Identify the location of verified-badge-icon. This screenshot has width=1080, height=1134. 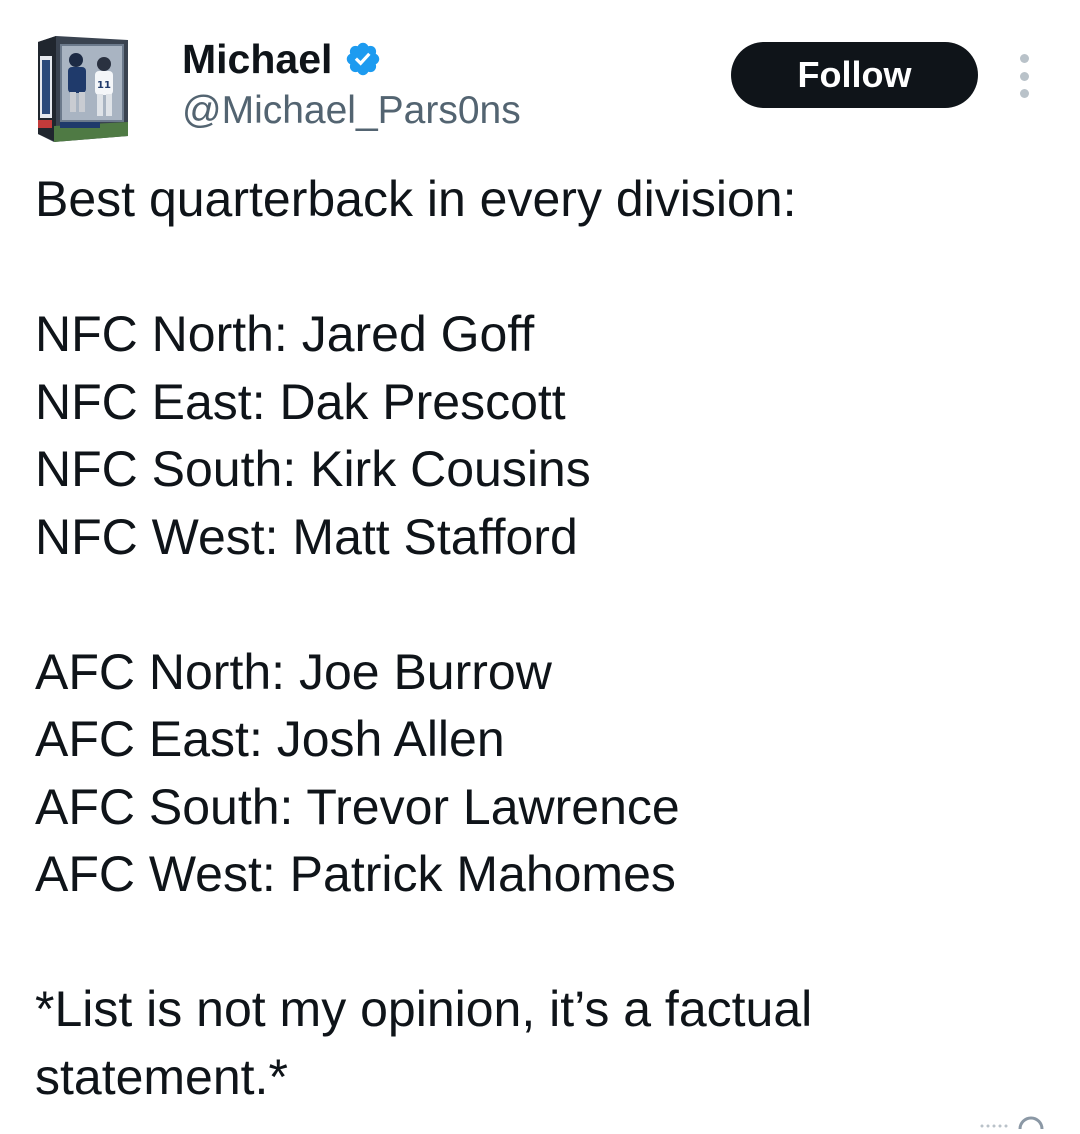
(363, 59).